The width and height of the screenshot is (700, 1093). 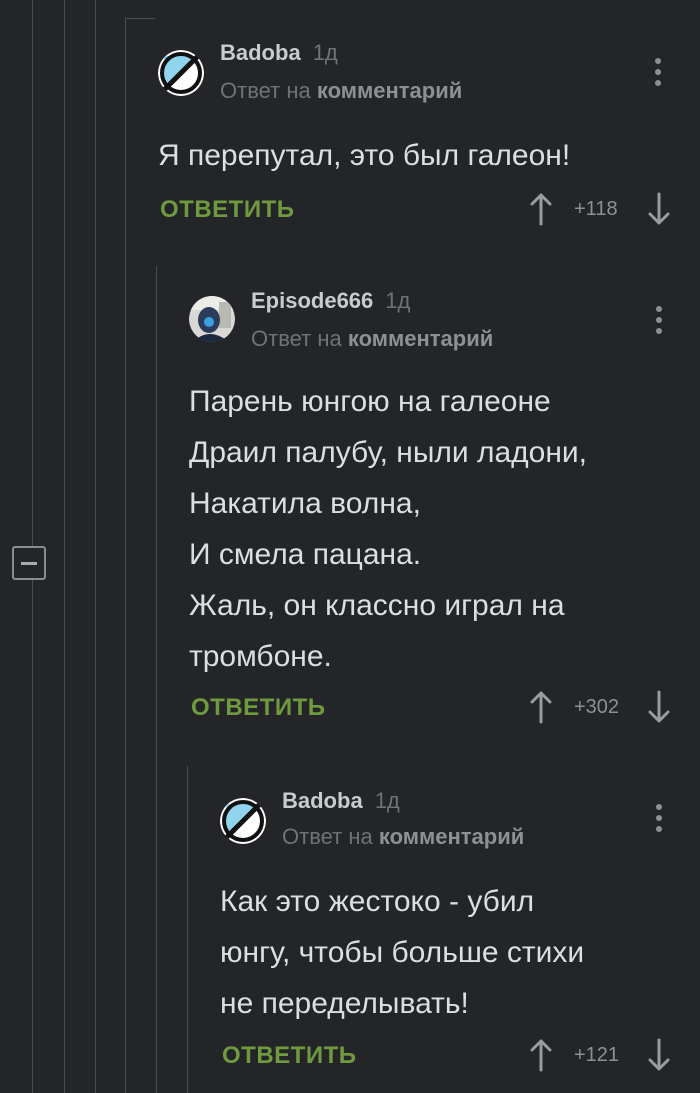 What do you see at coordinates (377, 901) in the screenshot?
I see `comment-line: Как это жестоко - убил` at bounding box center [377, 901].